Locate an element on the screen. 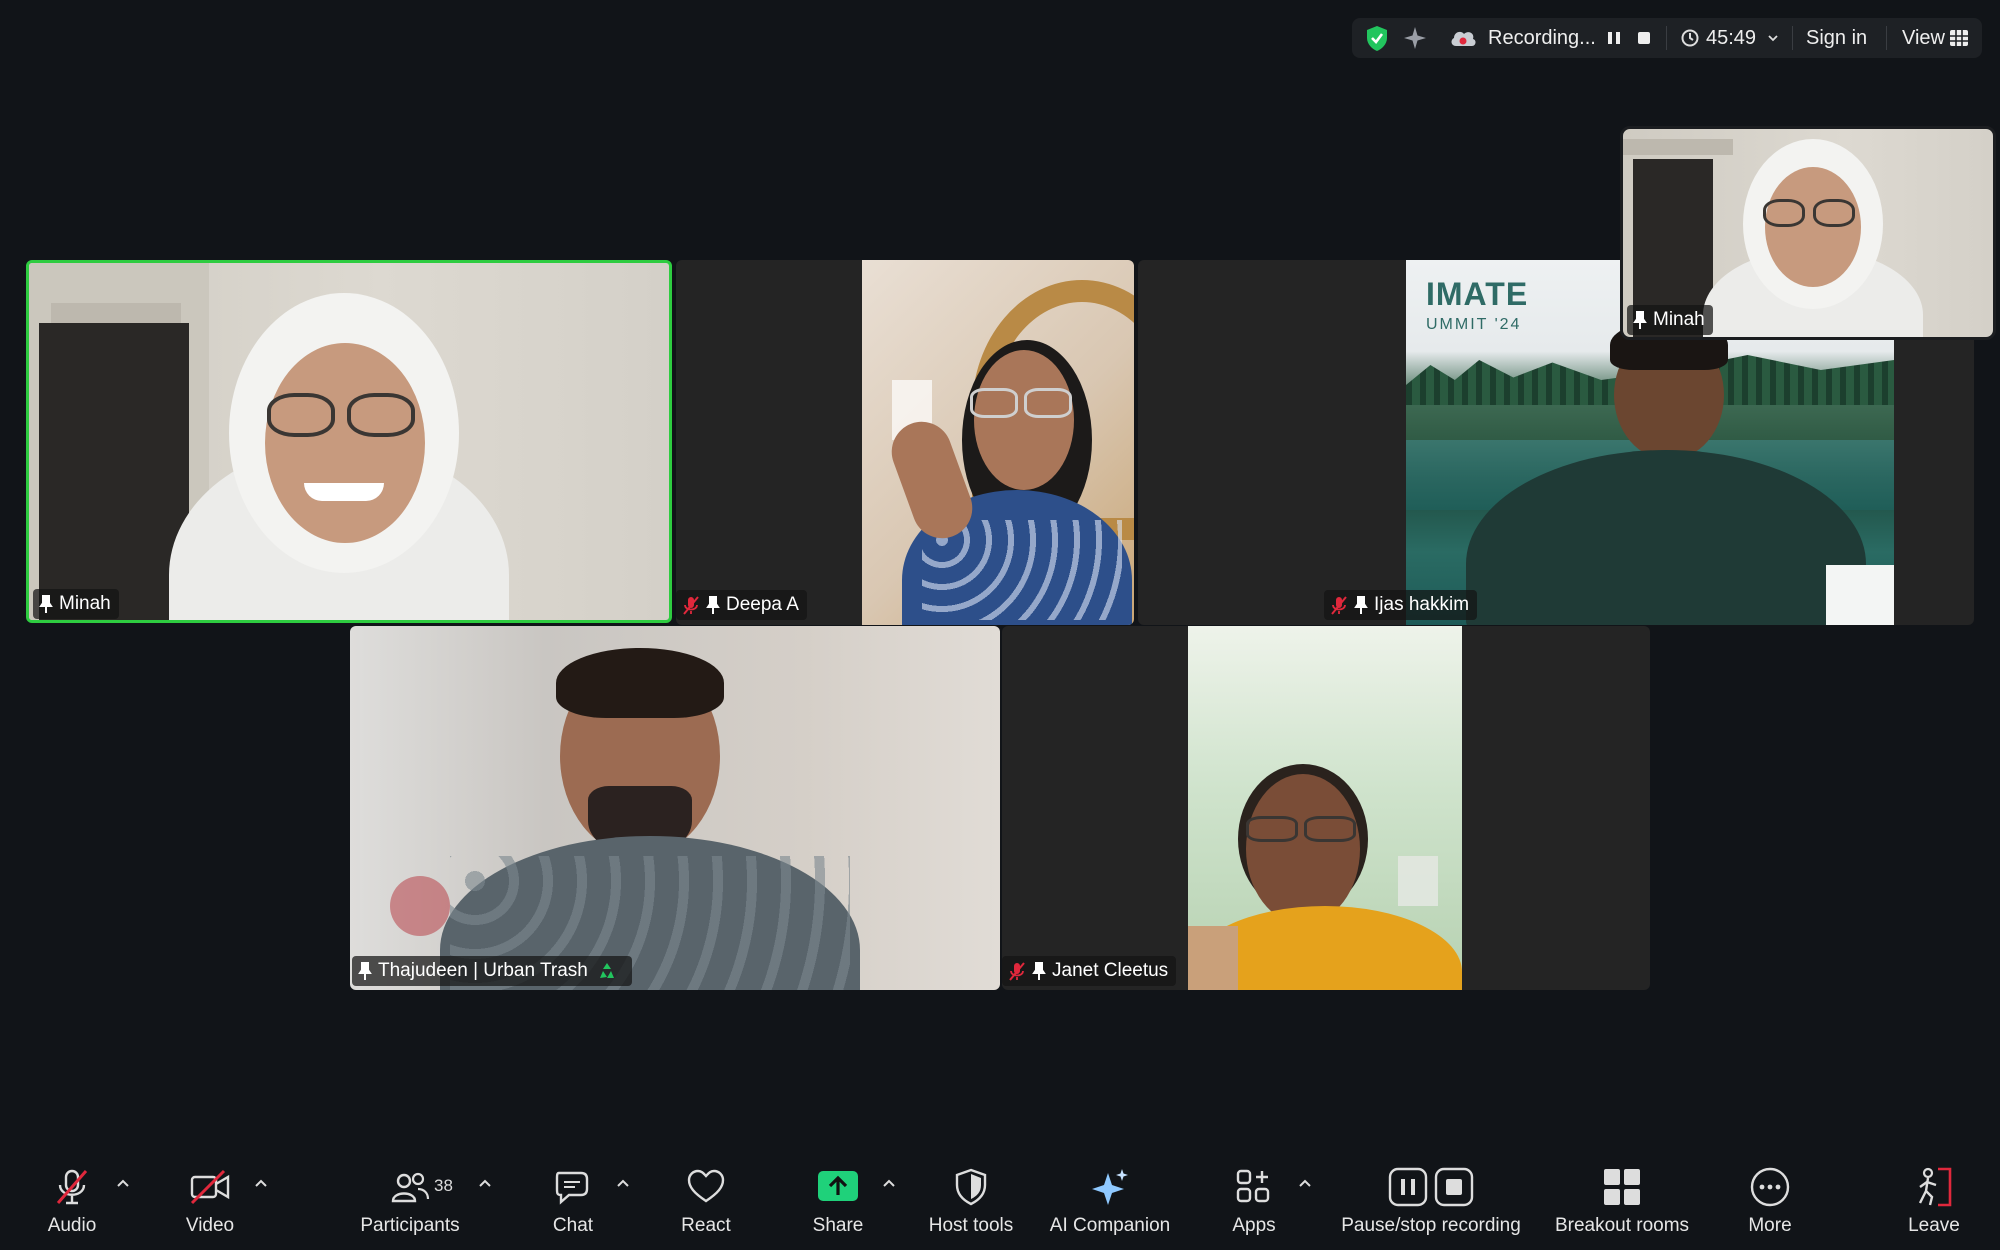 This screenshot has width=2000, height=1250. breakout-rooms-label: Breakout rooms is located at coordinates (1622, 1225).